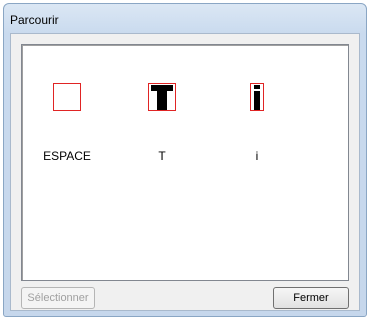  Describe the element at coordinates (257, 156) in the screenshot. I see `glyph-label-i: i` at that location.